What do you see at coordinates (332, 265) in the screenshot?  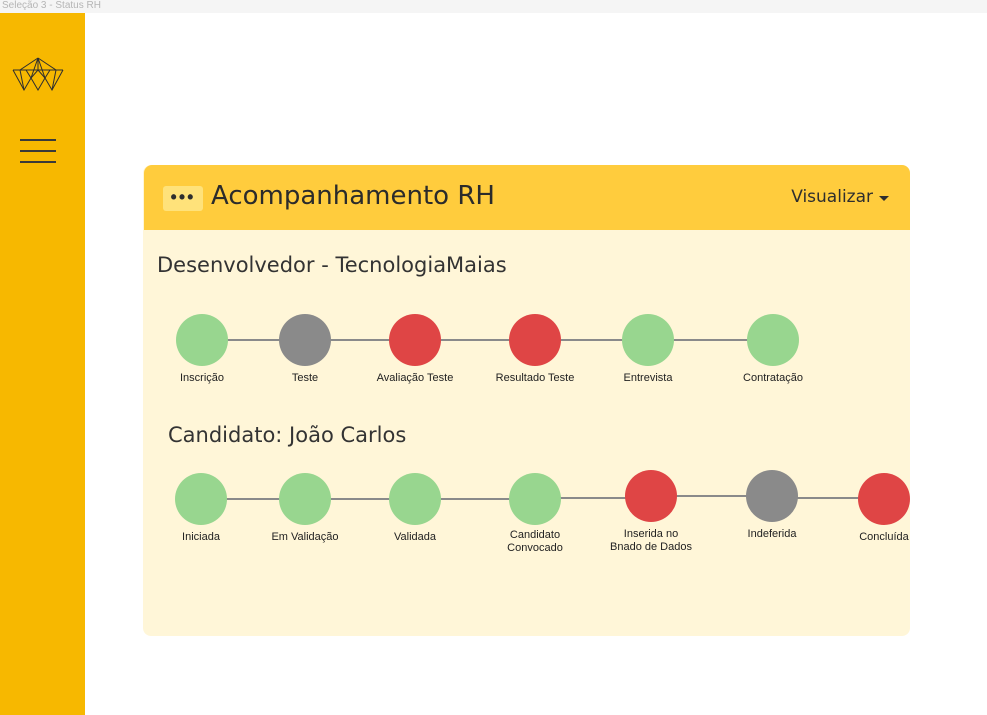 I see `job-title: Desenvolvedor - TecnologiaMaias` at bounding box center [332, 265].